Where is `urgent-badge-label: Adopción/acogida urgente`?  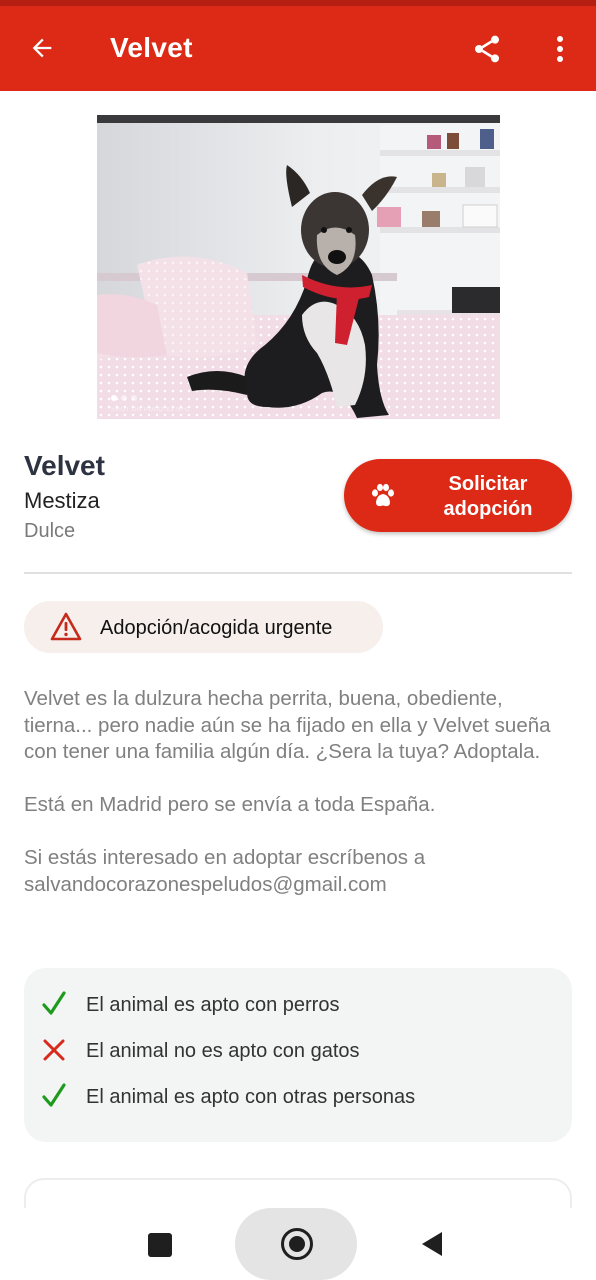
urgent-badge-label: Adopción/acogida urgente is located at coordinates (216, 628).